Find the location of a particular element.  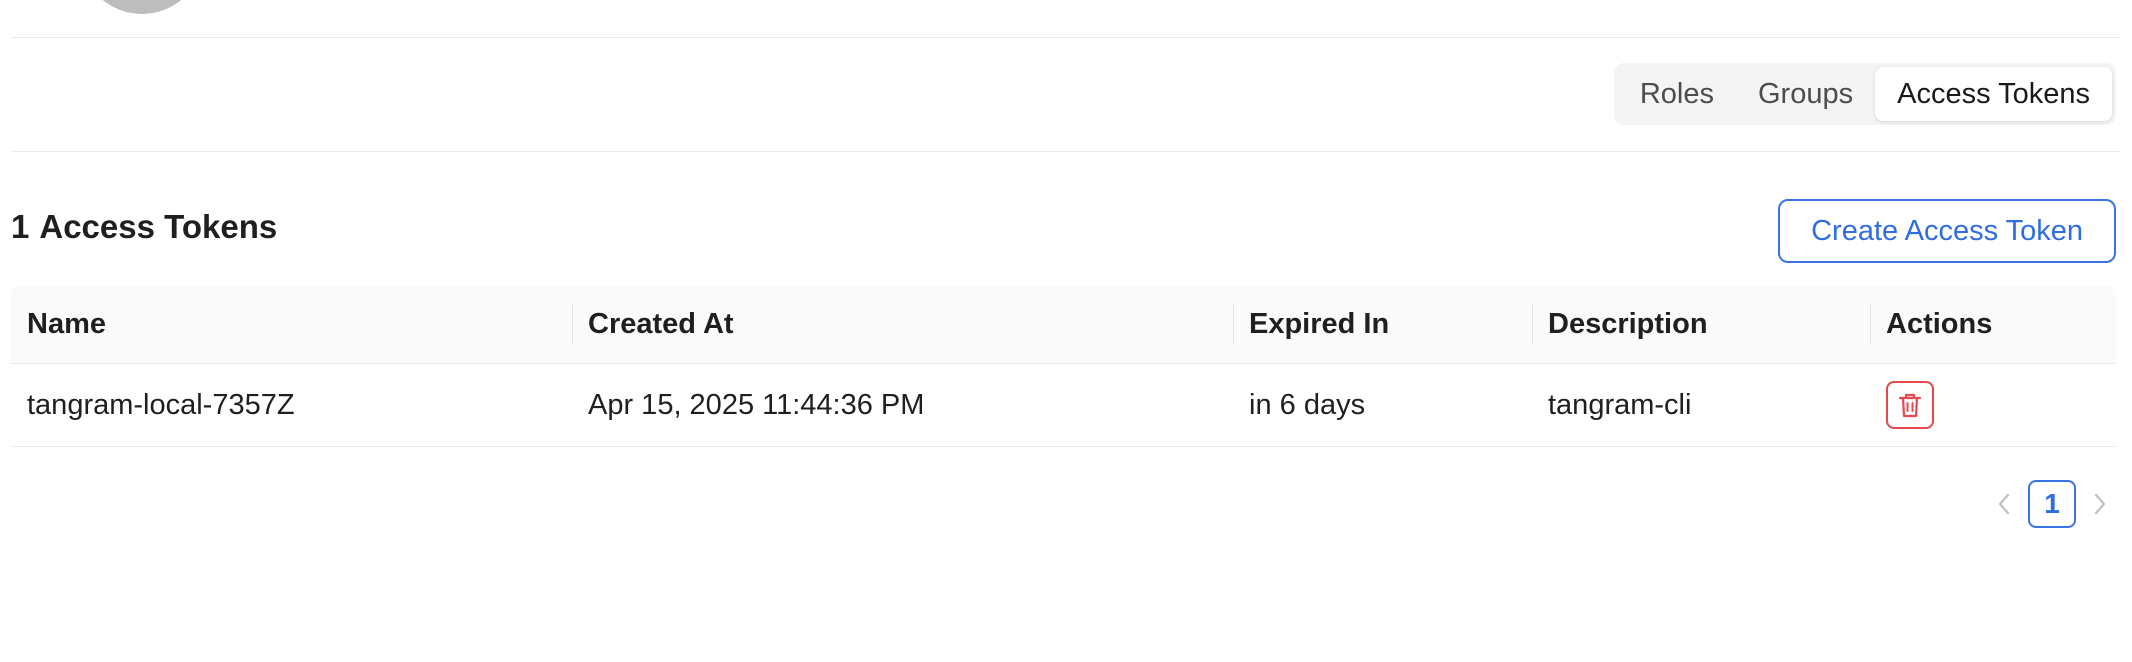

chevron-right-icon is located at coordinates (2100, 504).